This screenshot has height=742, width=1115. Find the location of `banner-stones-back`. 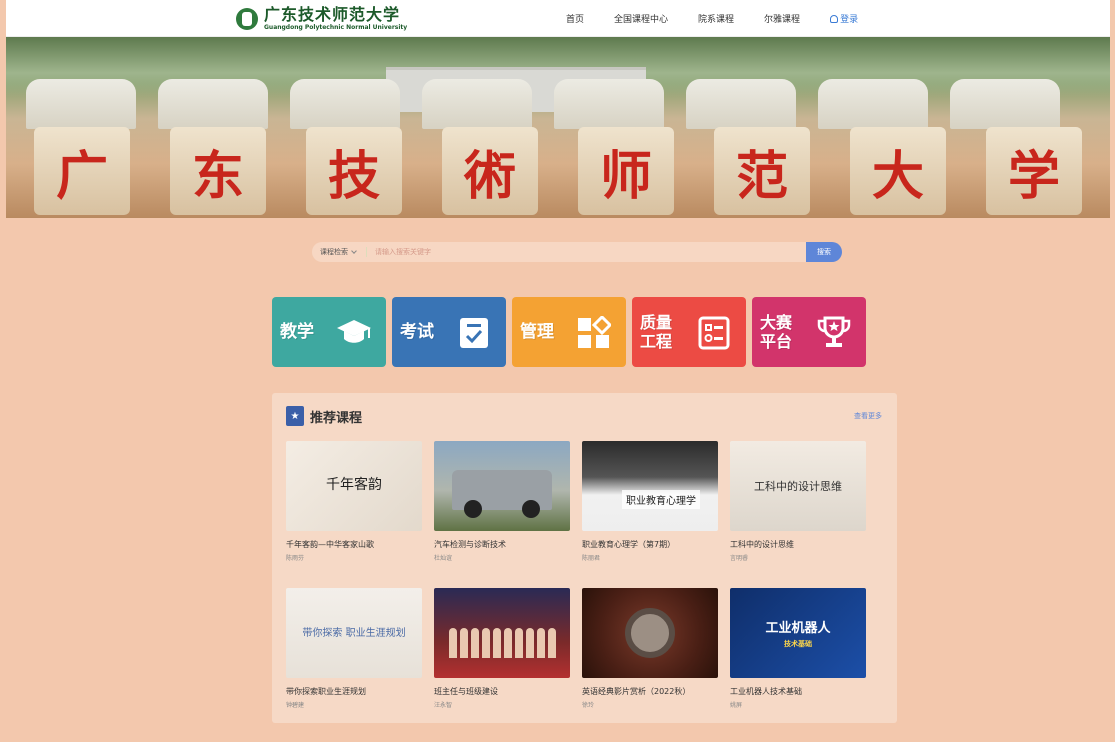

banner-stones-back is located at coordinates (568, 104).